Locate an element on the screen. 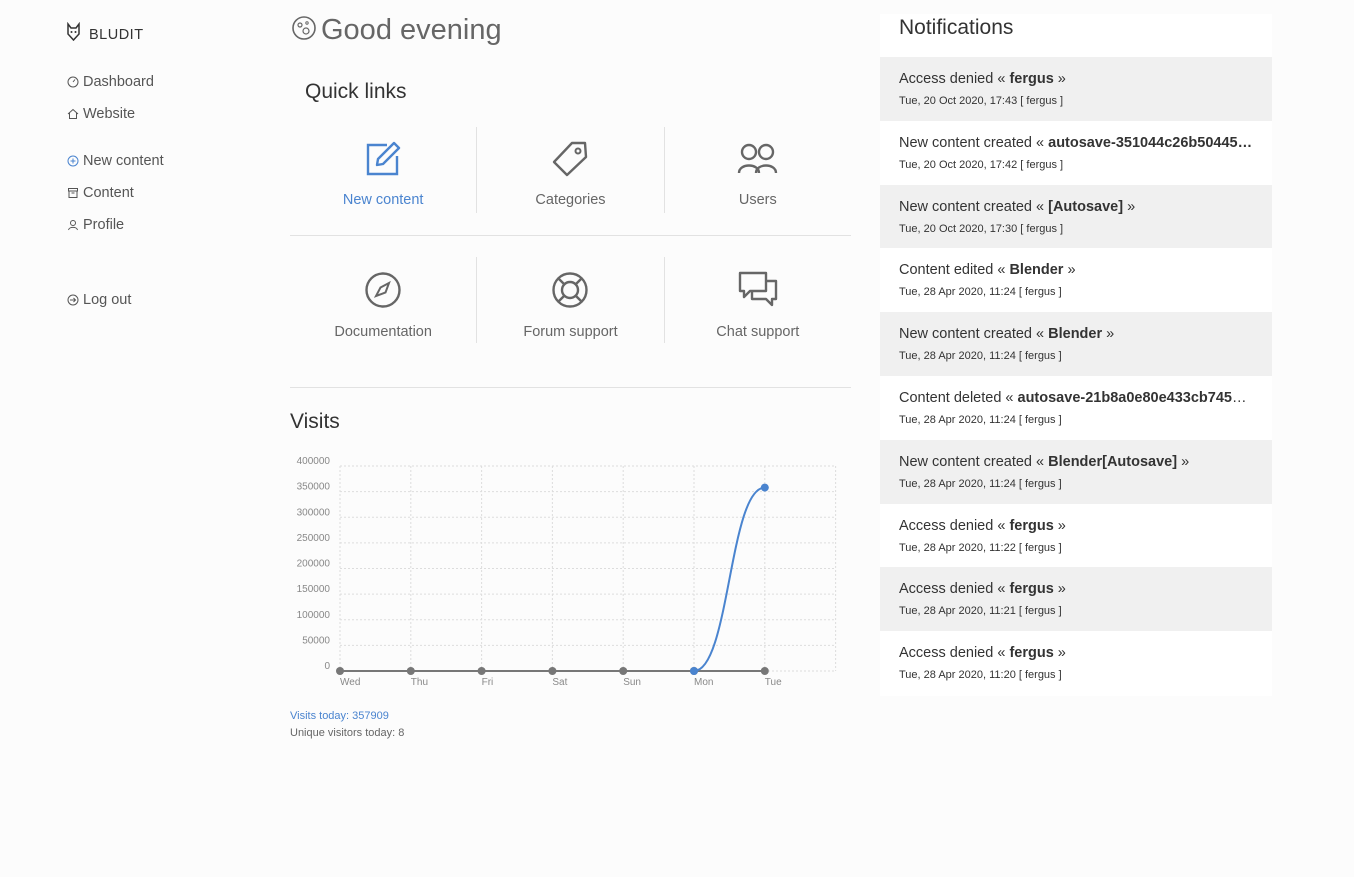  moon-icon is located at coordinates (304, 30).